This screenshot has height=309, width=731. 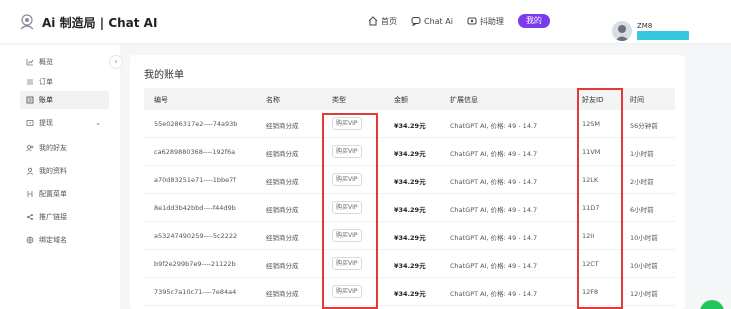 I want to click on sidebar-item-bills: 账单, so click(x=64, y=100).